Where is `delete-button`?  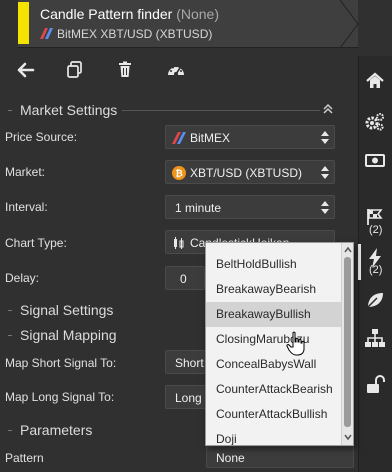 delete-button is located at coordinates (125, 70).